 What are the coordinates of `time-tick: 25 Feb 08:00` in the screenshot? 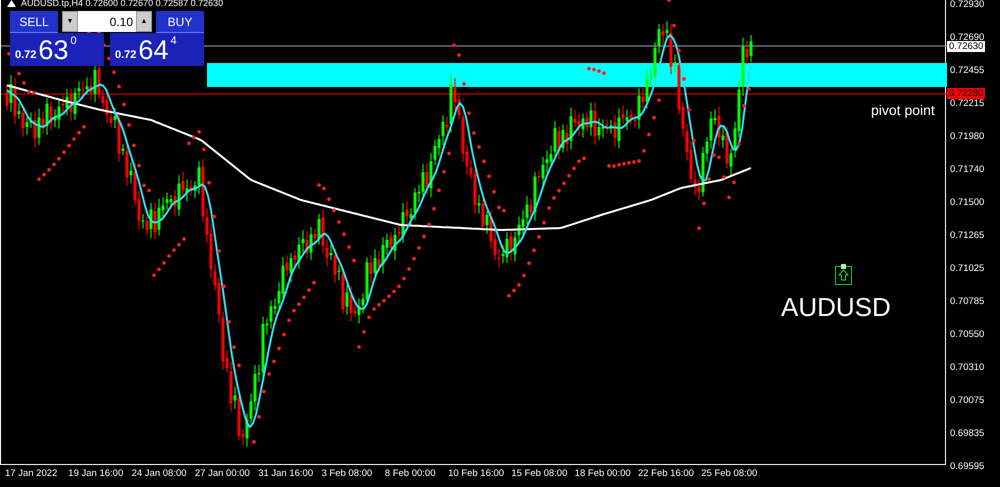 It's located at (729, 474).